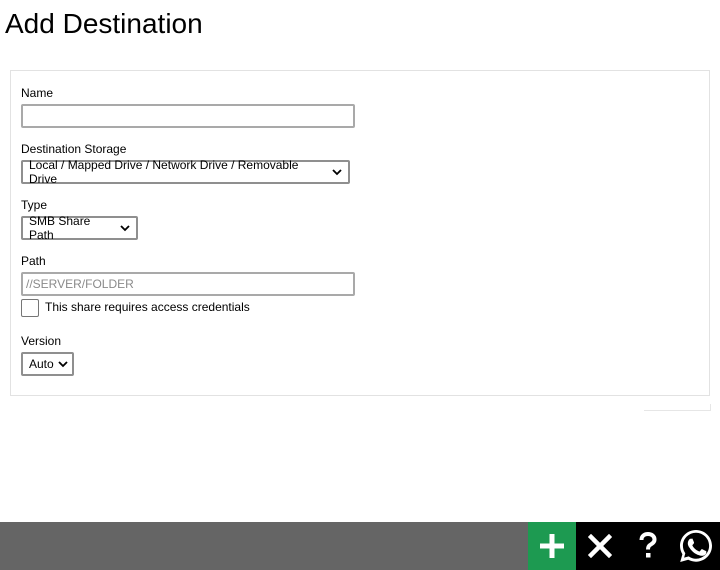 The width and height of the screenshot is (720, 570). Describe the element at coordinates (104, 23) in the screenshot. I see `page-title: Add Destination` at that location.